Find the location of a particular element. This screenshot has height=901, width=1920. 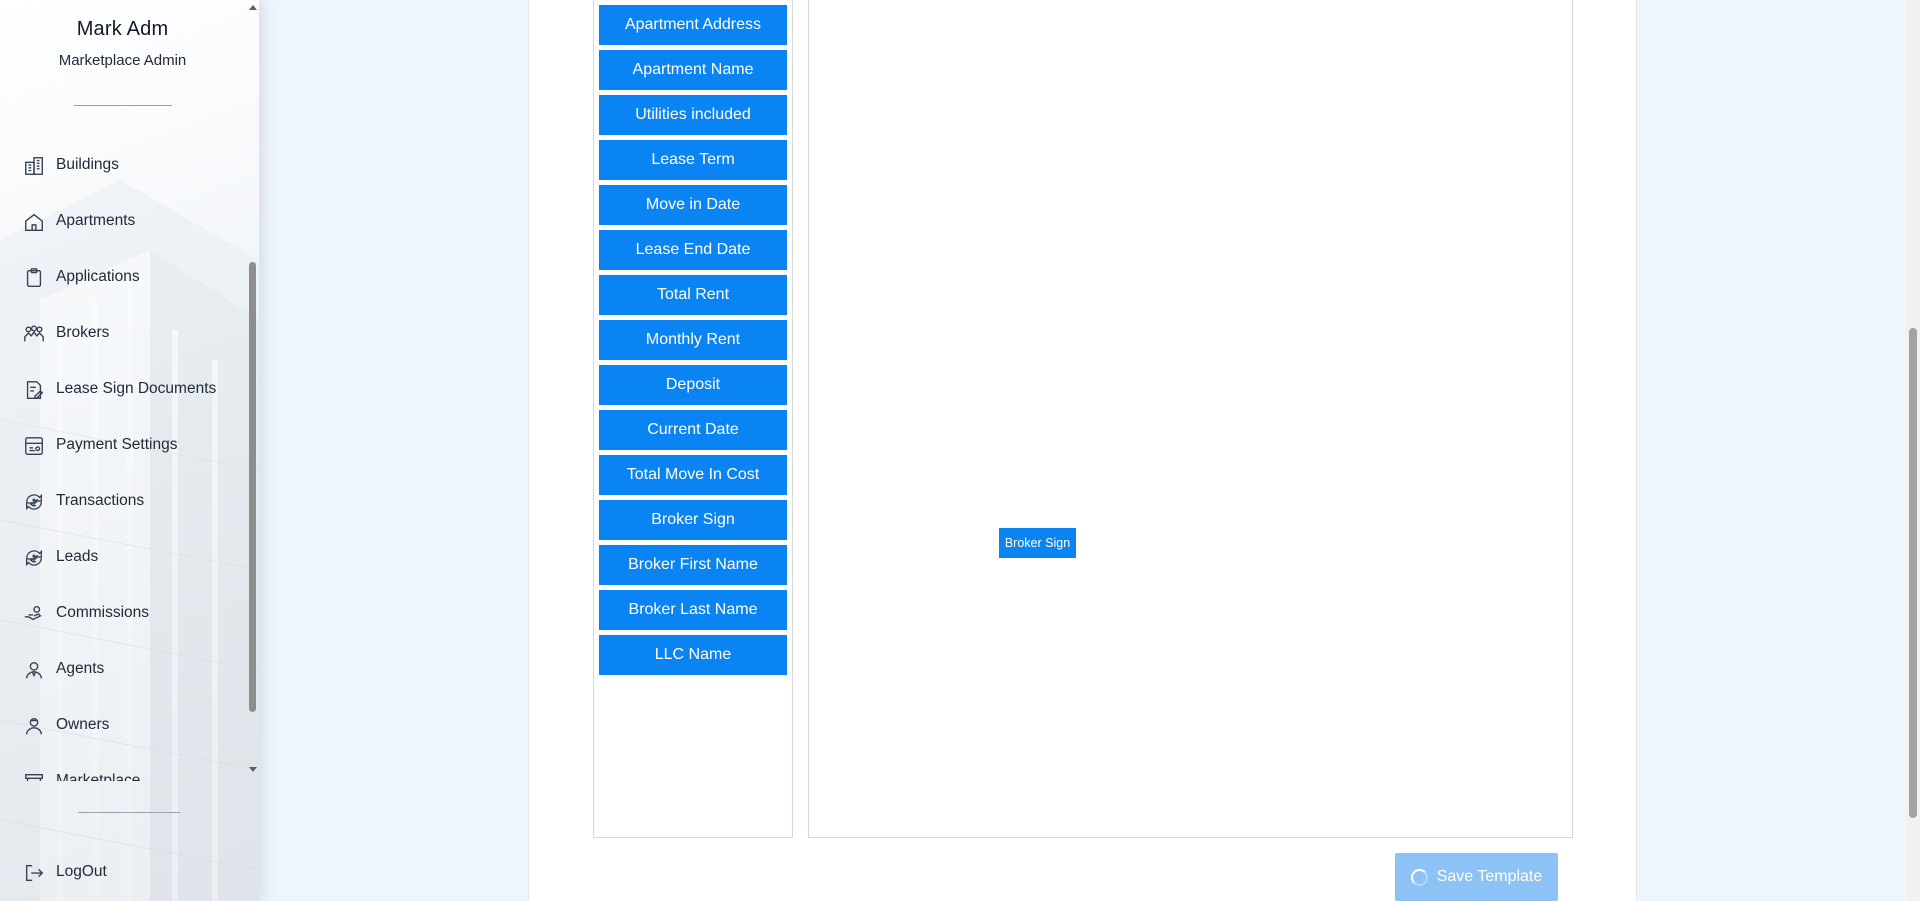

document-sign-icon is located at coordinates (34, 390).